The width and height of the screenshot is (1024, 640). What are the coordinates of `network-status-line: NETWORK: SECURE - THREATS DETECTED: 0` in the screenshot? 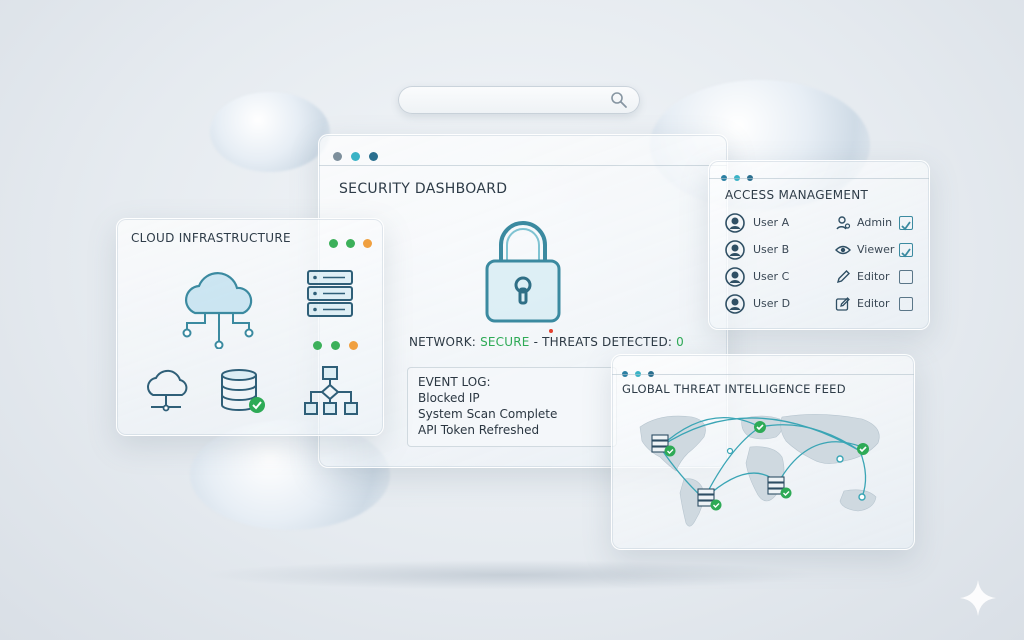 It's located at (546, 342).